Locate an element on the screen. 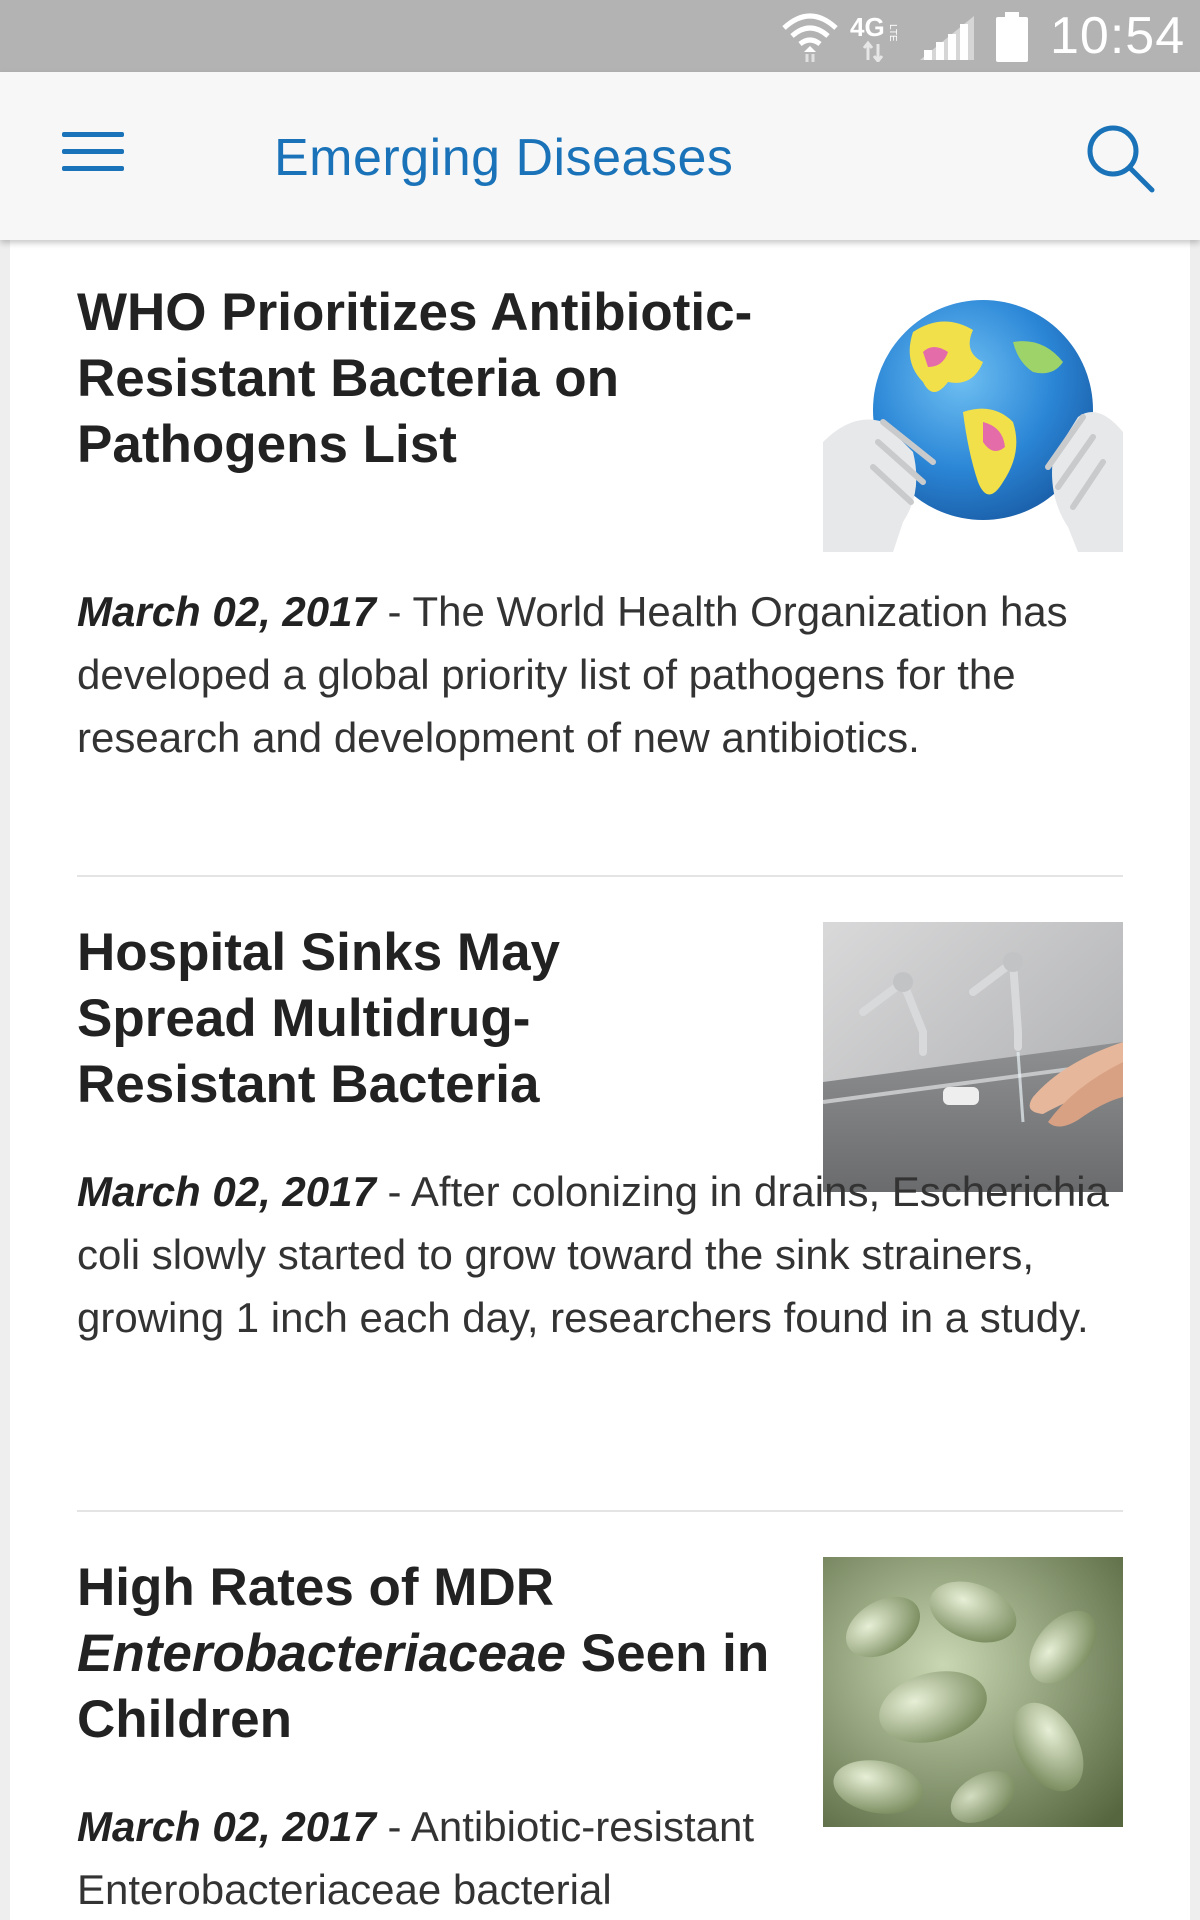 The image size is (1200, 1920). status-bar: 4G LTE 10:54 is located at coordinates (600, 36).